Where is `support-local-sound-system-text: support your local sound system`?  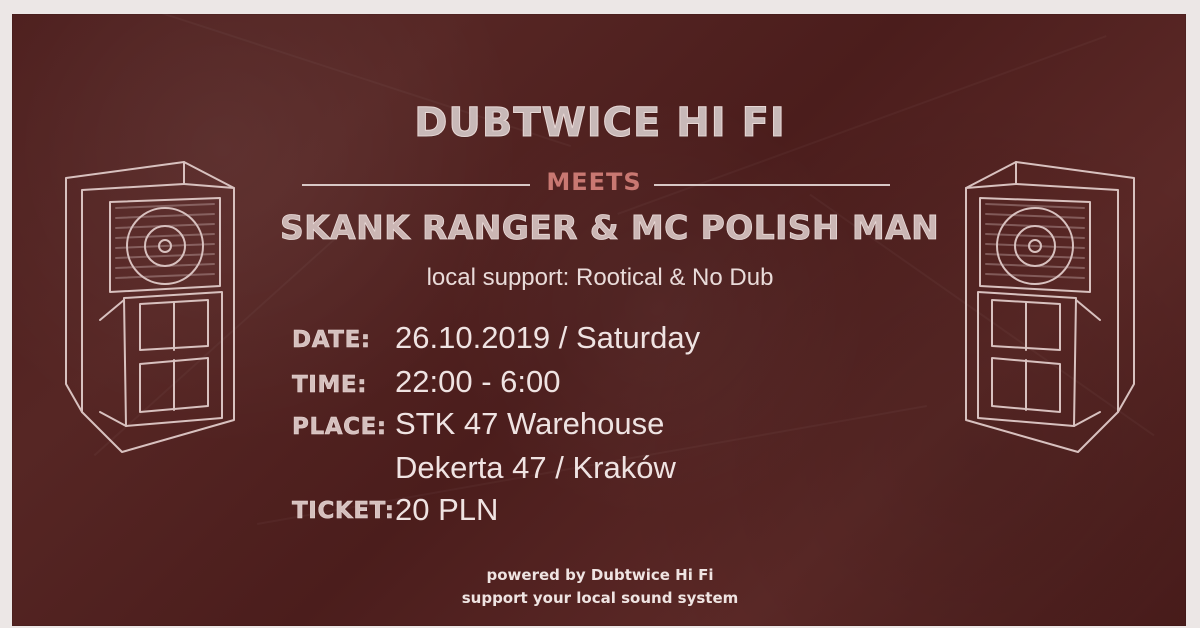 support-local-sound-system-text: support your local sound system is located at coordinates (600, 598).